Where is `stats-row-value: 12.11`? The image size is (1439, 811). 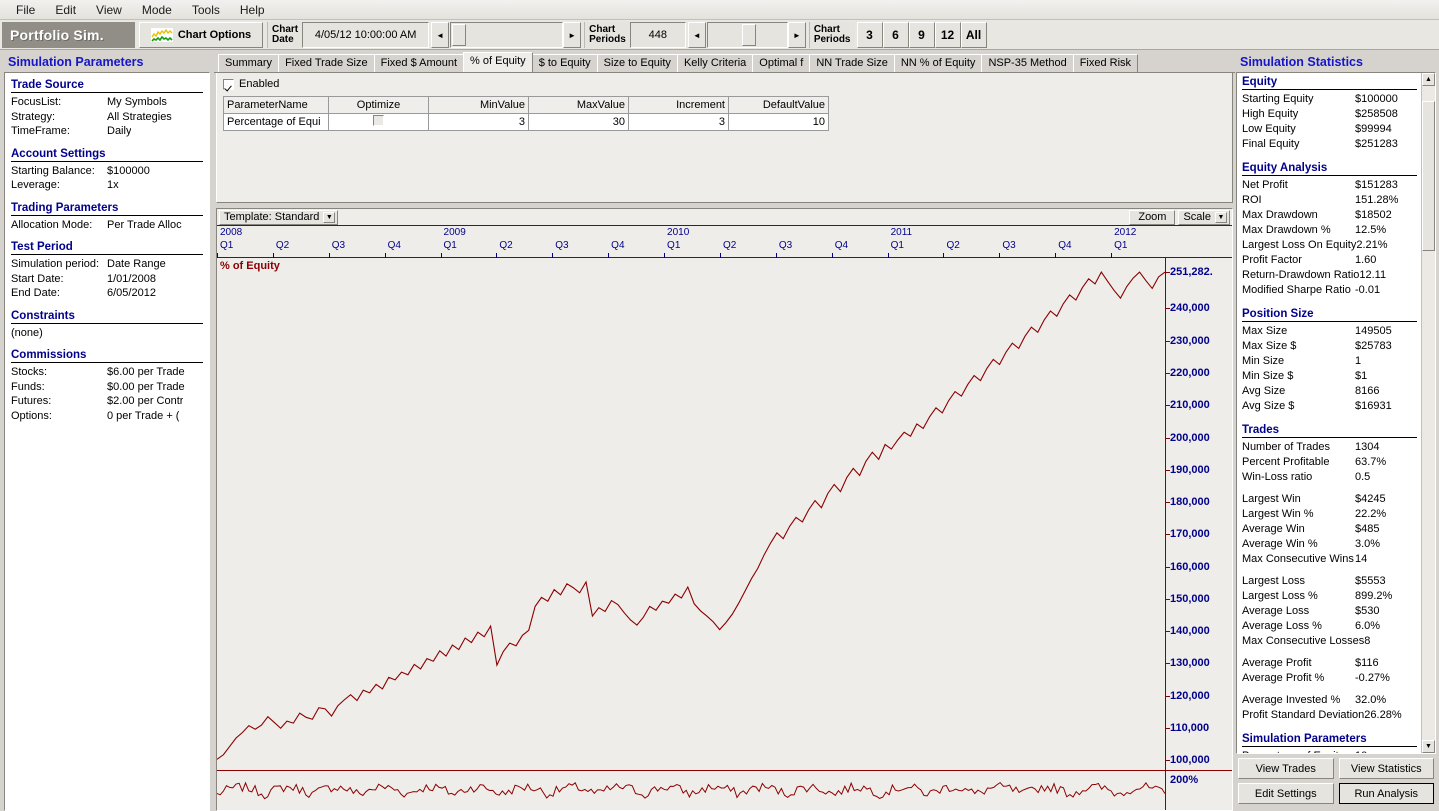 stats-row-value: 12.11 is located at coordinates (1373, 275).